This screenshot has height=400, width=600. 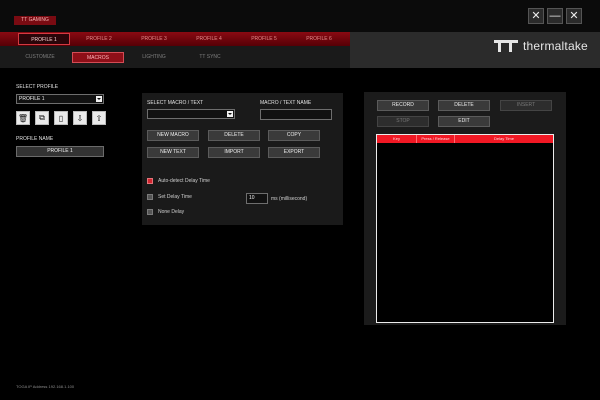 I want to click on stop-button: STOP, so click(x=403, y=121).